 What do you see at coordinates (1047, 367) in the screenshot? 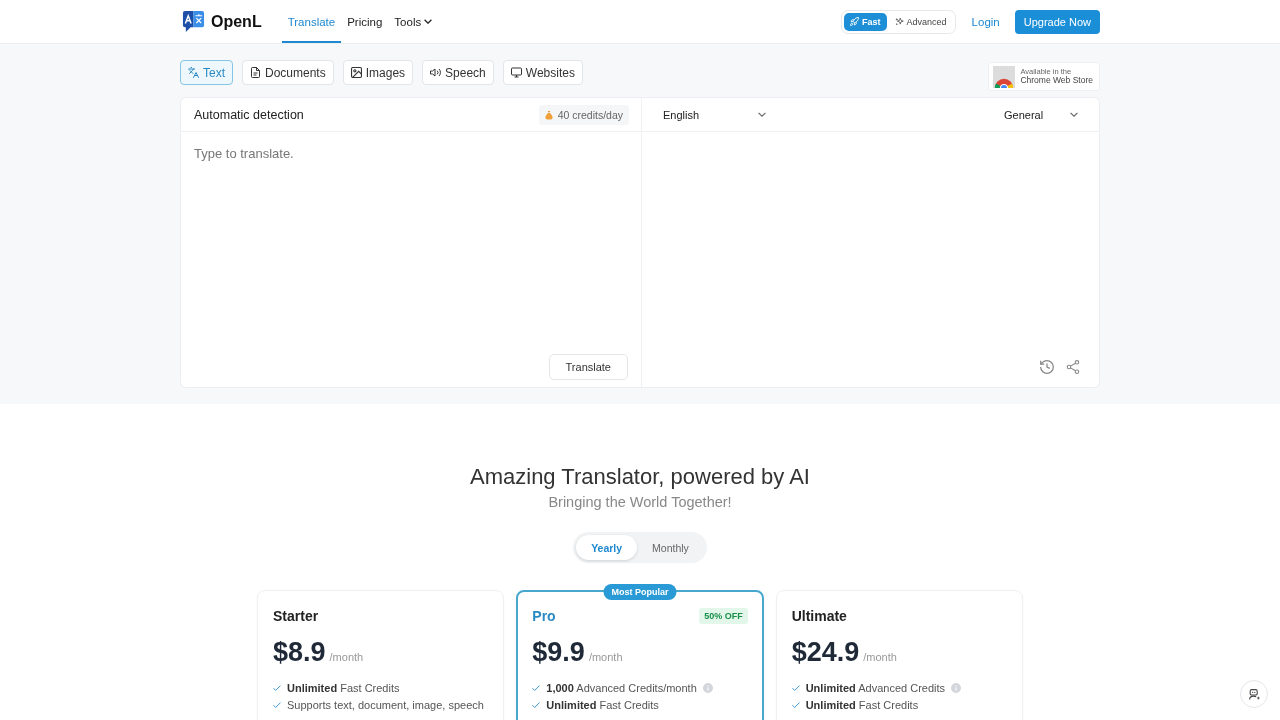
I see `history-icon` at bounding box center [1047, 367].